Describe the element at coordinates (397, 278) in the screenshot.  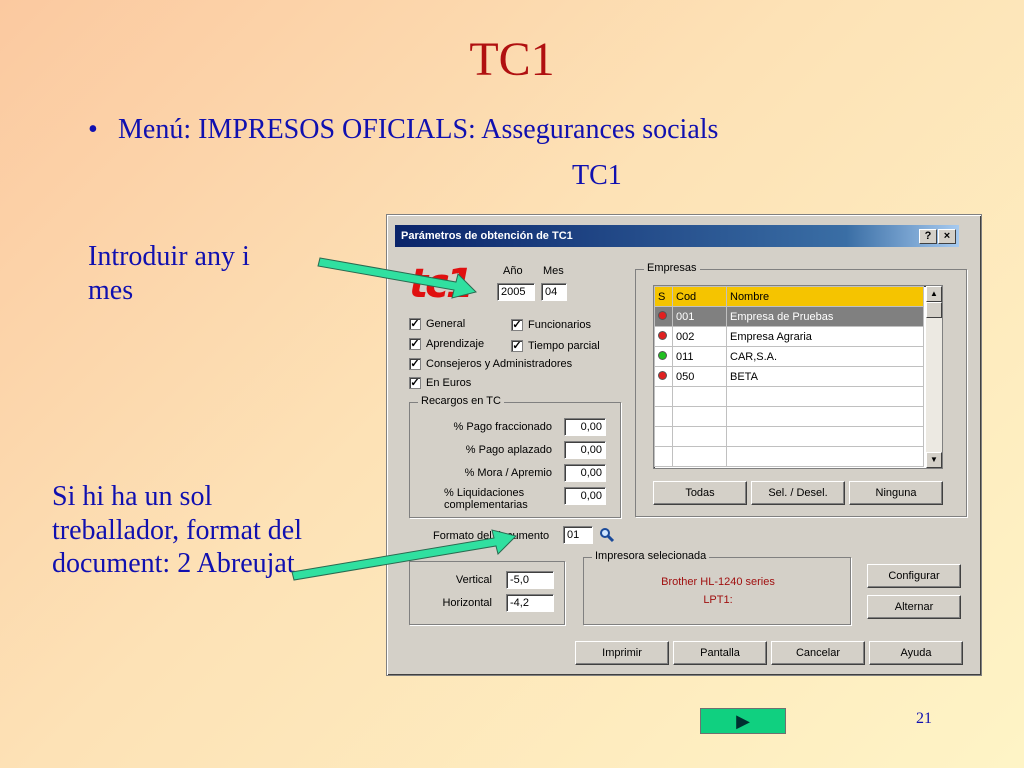
I see `arrow-to-year-icon` at that location.